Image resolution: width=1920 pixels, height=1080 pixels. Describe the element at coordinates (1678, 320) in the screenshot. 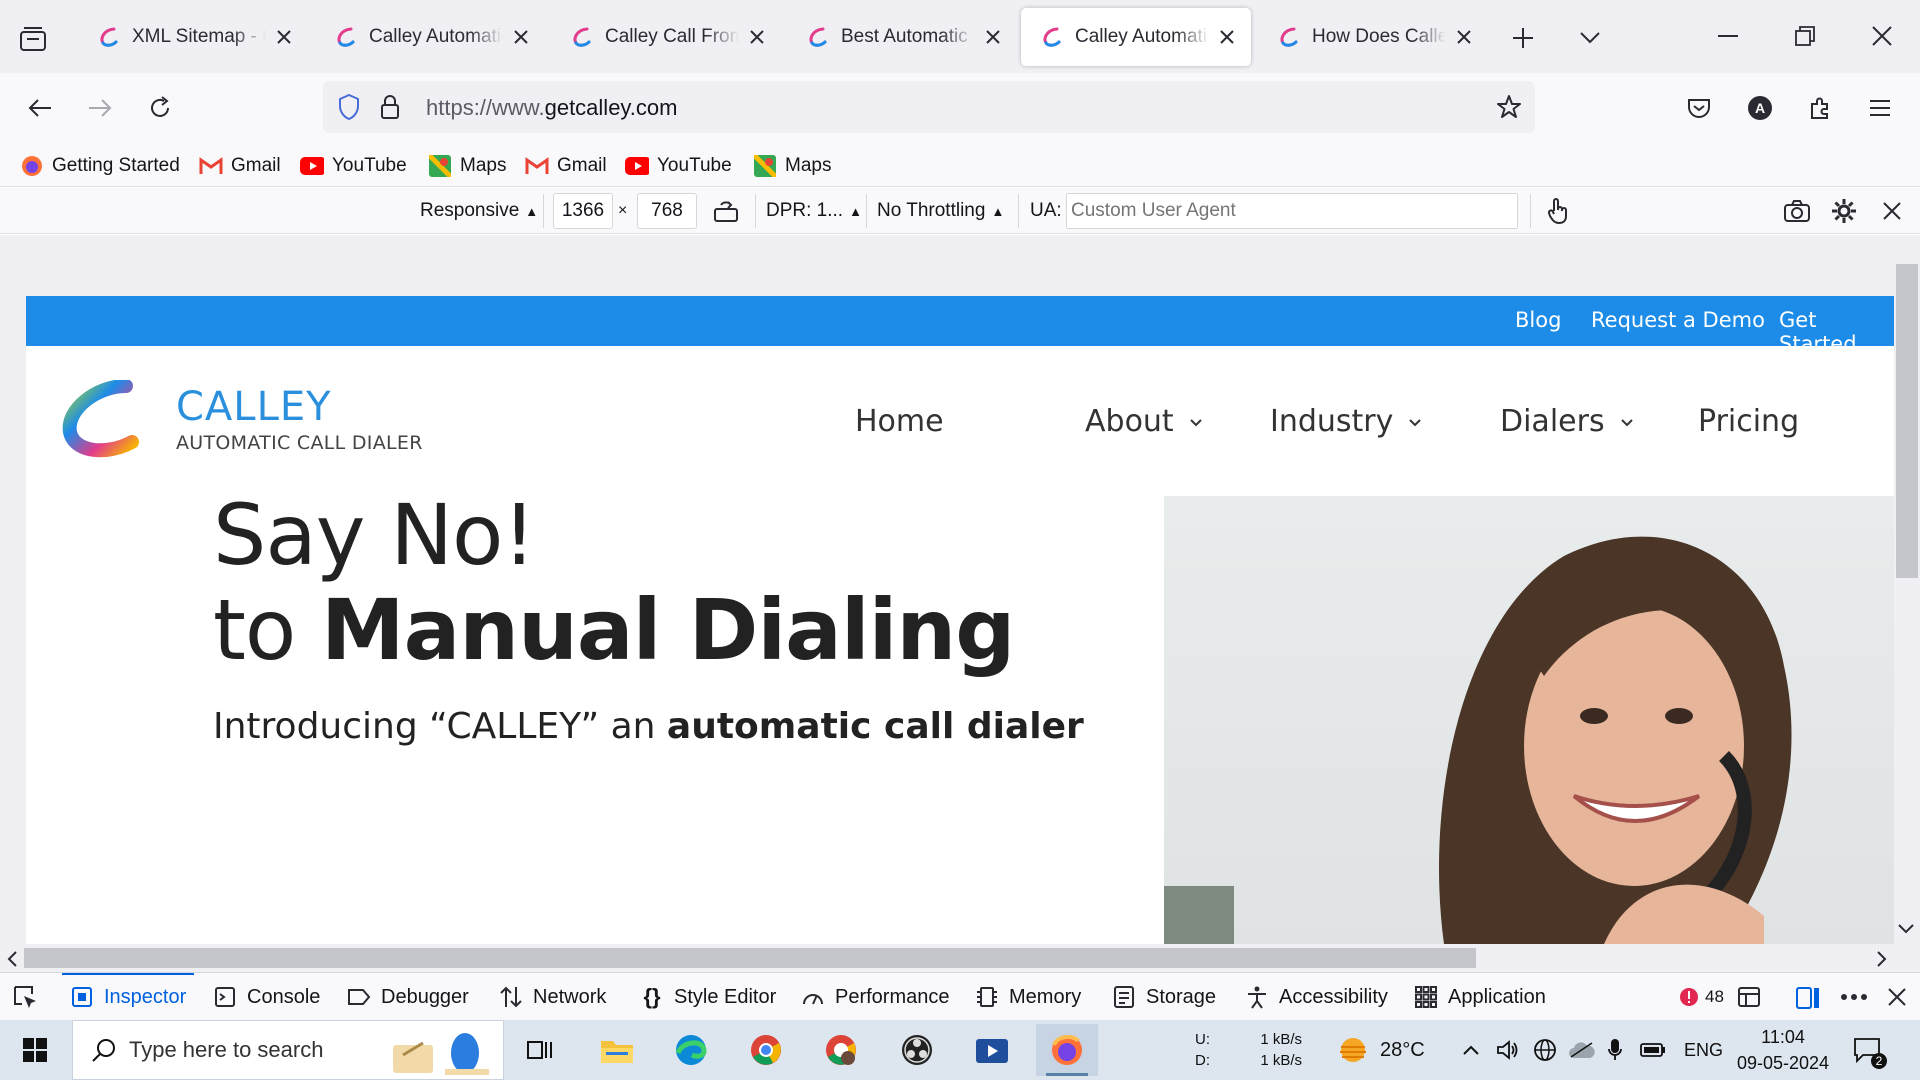

I see `request-demo-link: Request a Demo` at that location.